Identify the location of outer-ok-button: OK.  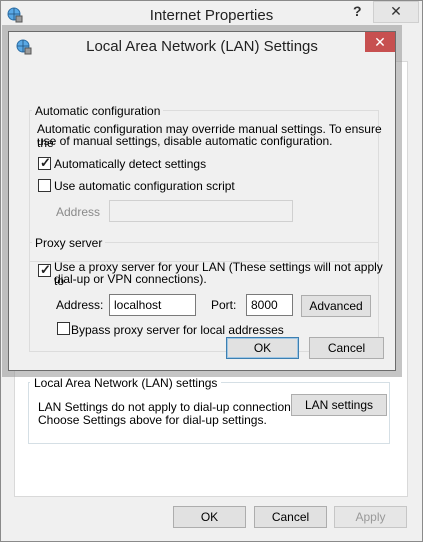
(209, 517).